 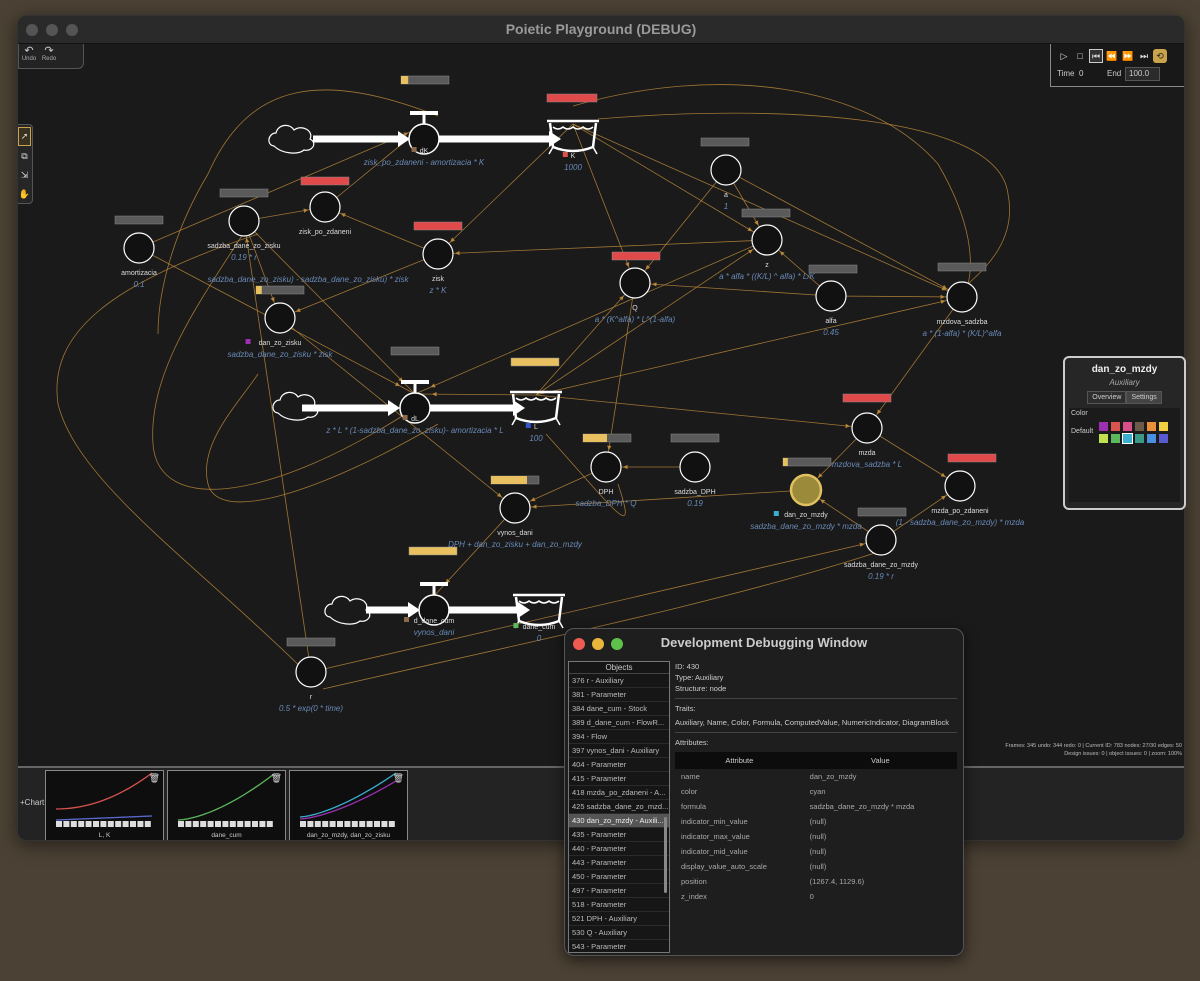 I want to click on node-sadzba-dane-zo-mzdy: sadzba_dane_zo_mzdy 0.19 * r, so click(x=881, y=552).